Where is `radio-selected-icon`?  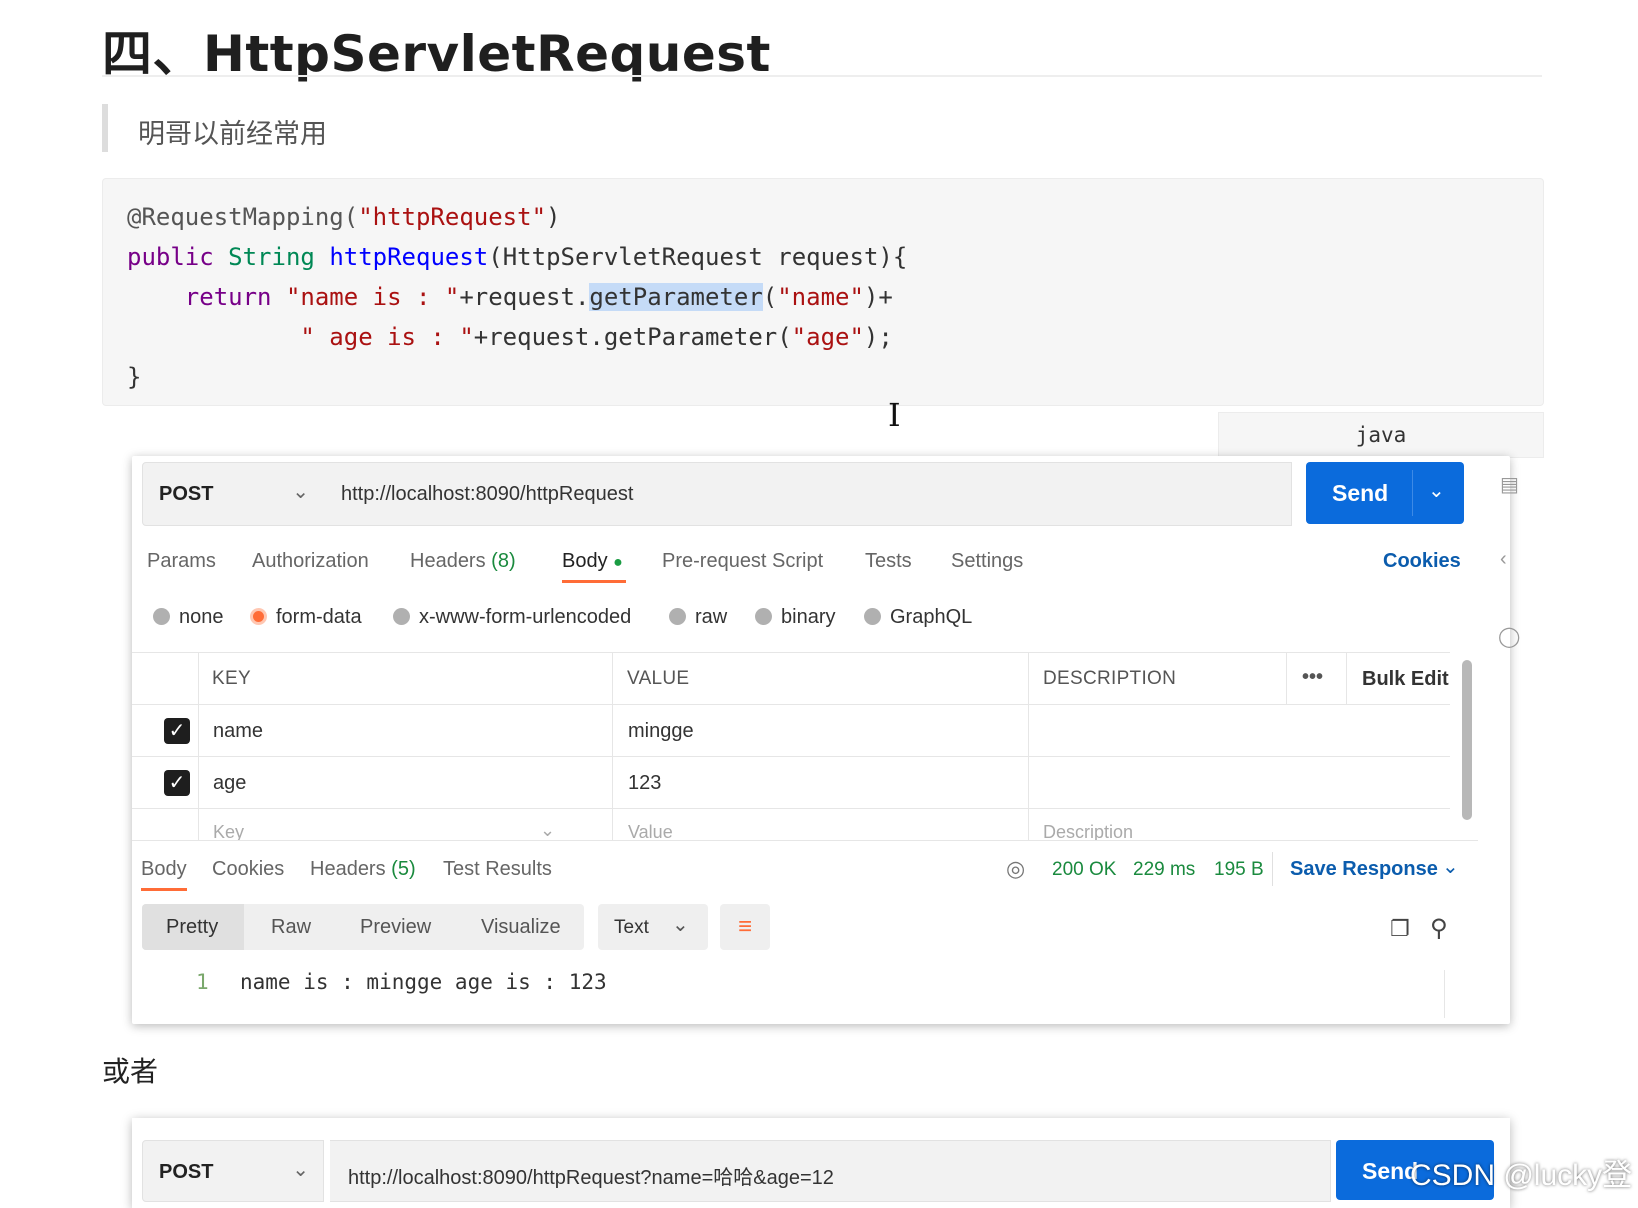
radio-selected-icon is located at coordinates (258, 616).